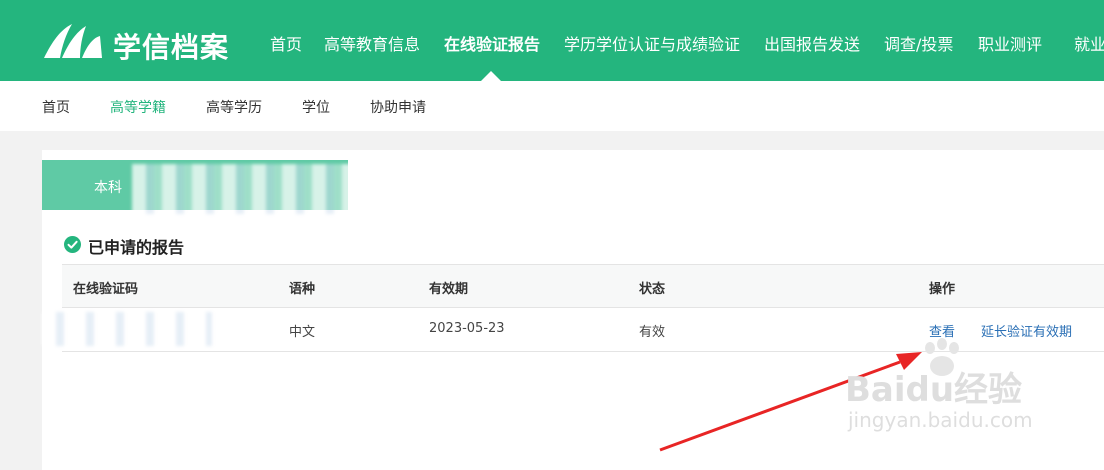 Image resolution: width=1104 pixels, height=470 pixels. I want to click on nav-home: 首页, so click(286, 43).